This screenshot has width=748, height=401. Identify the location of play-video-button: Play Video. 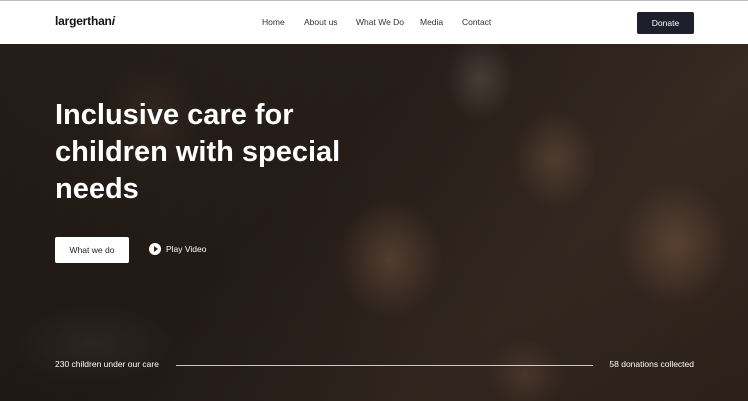
(177, 249).